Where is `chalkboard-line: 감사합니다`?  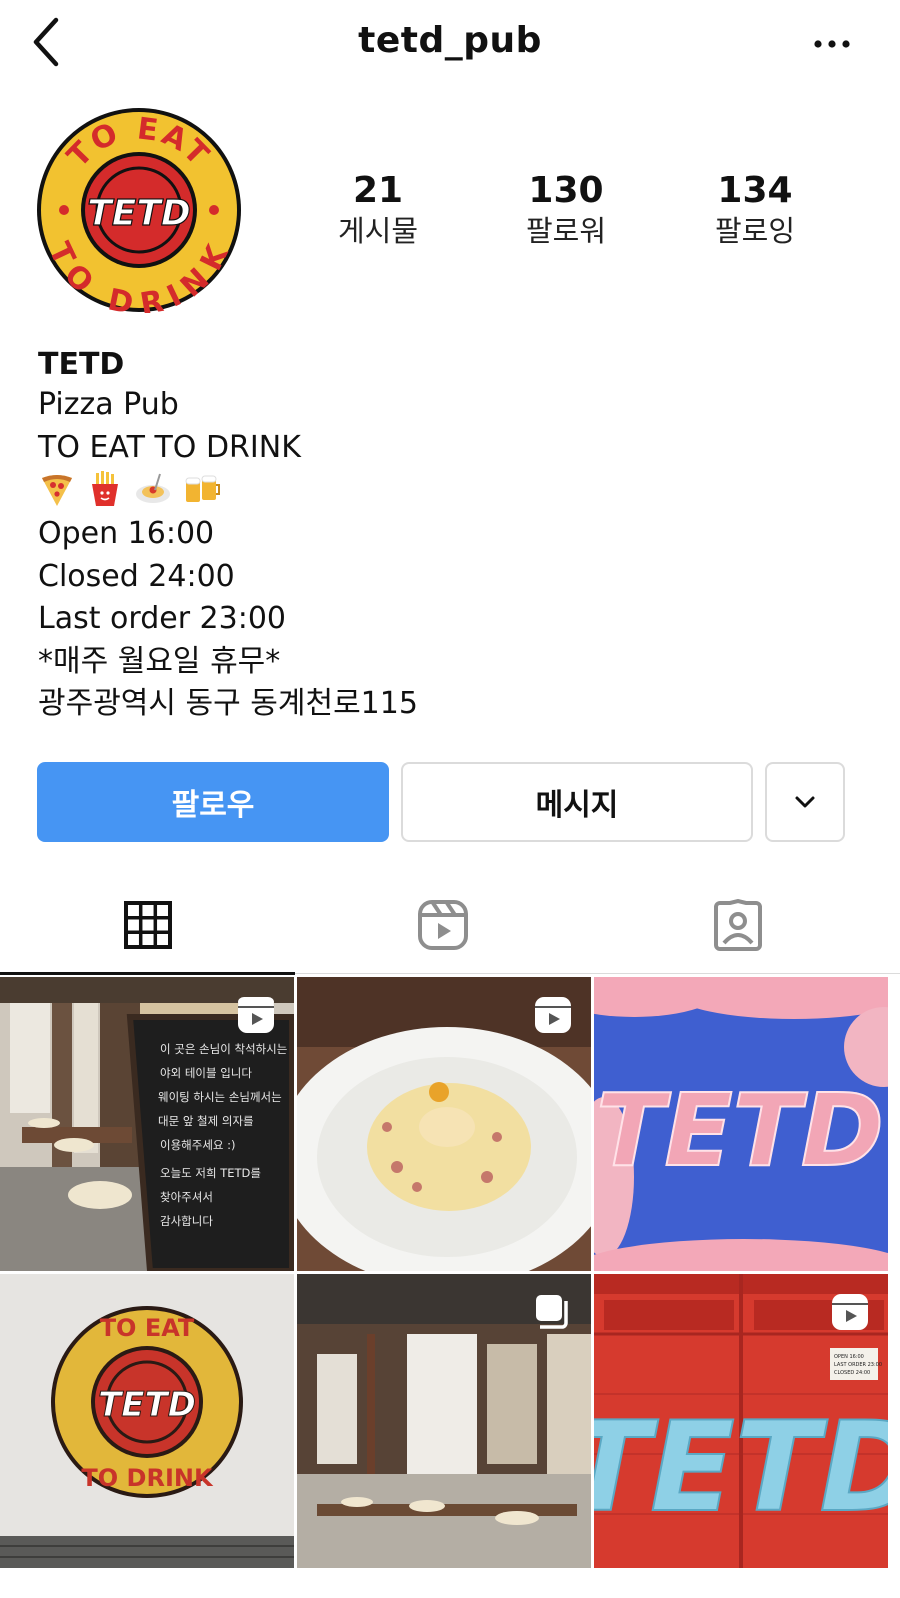
chalkboard-line: 감사합니다 is located at coordinates (186, 1221).